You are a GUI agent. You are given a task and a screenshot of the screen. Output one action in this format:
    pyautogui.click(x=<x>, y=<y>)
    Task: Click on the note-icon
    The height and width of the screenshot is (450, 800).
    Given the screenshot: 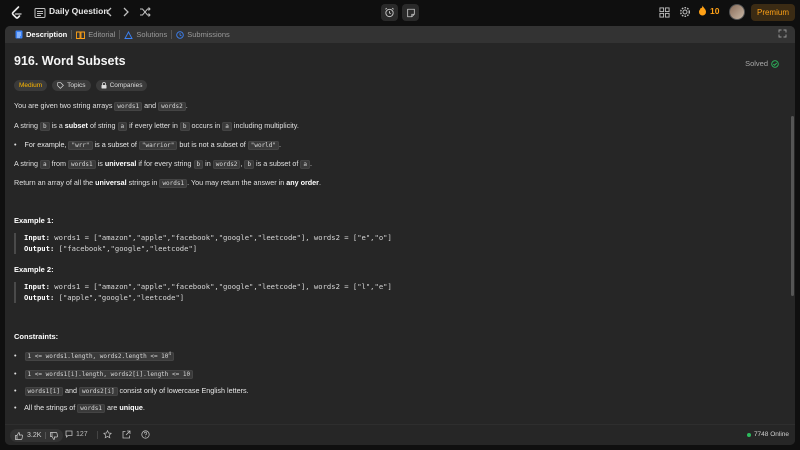 What is the action you would take?
    pyautogui.click(x=410, y=12)
    